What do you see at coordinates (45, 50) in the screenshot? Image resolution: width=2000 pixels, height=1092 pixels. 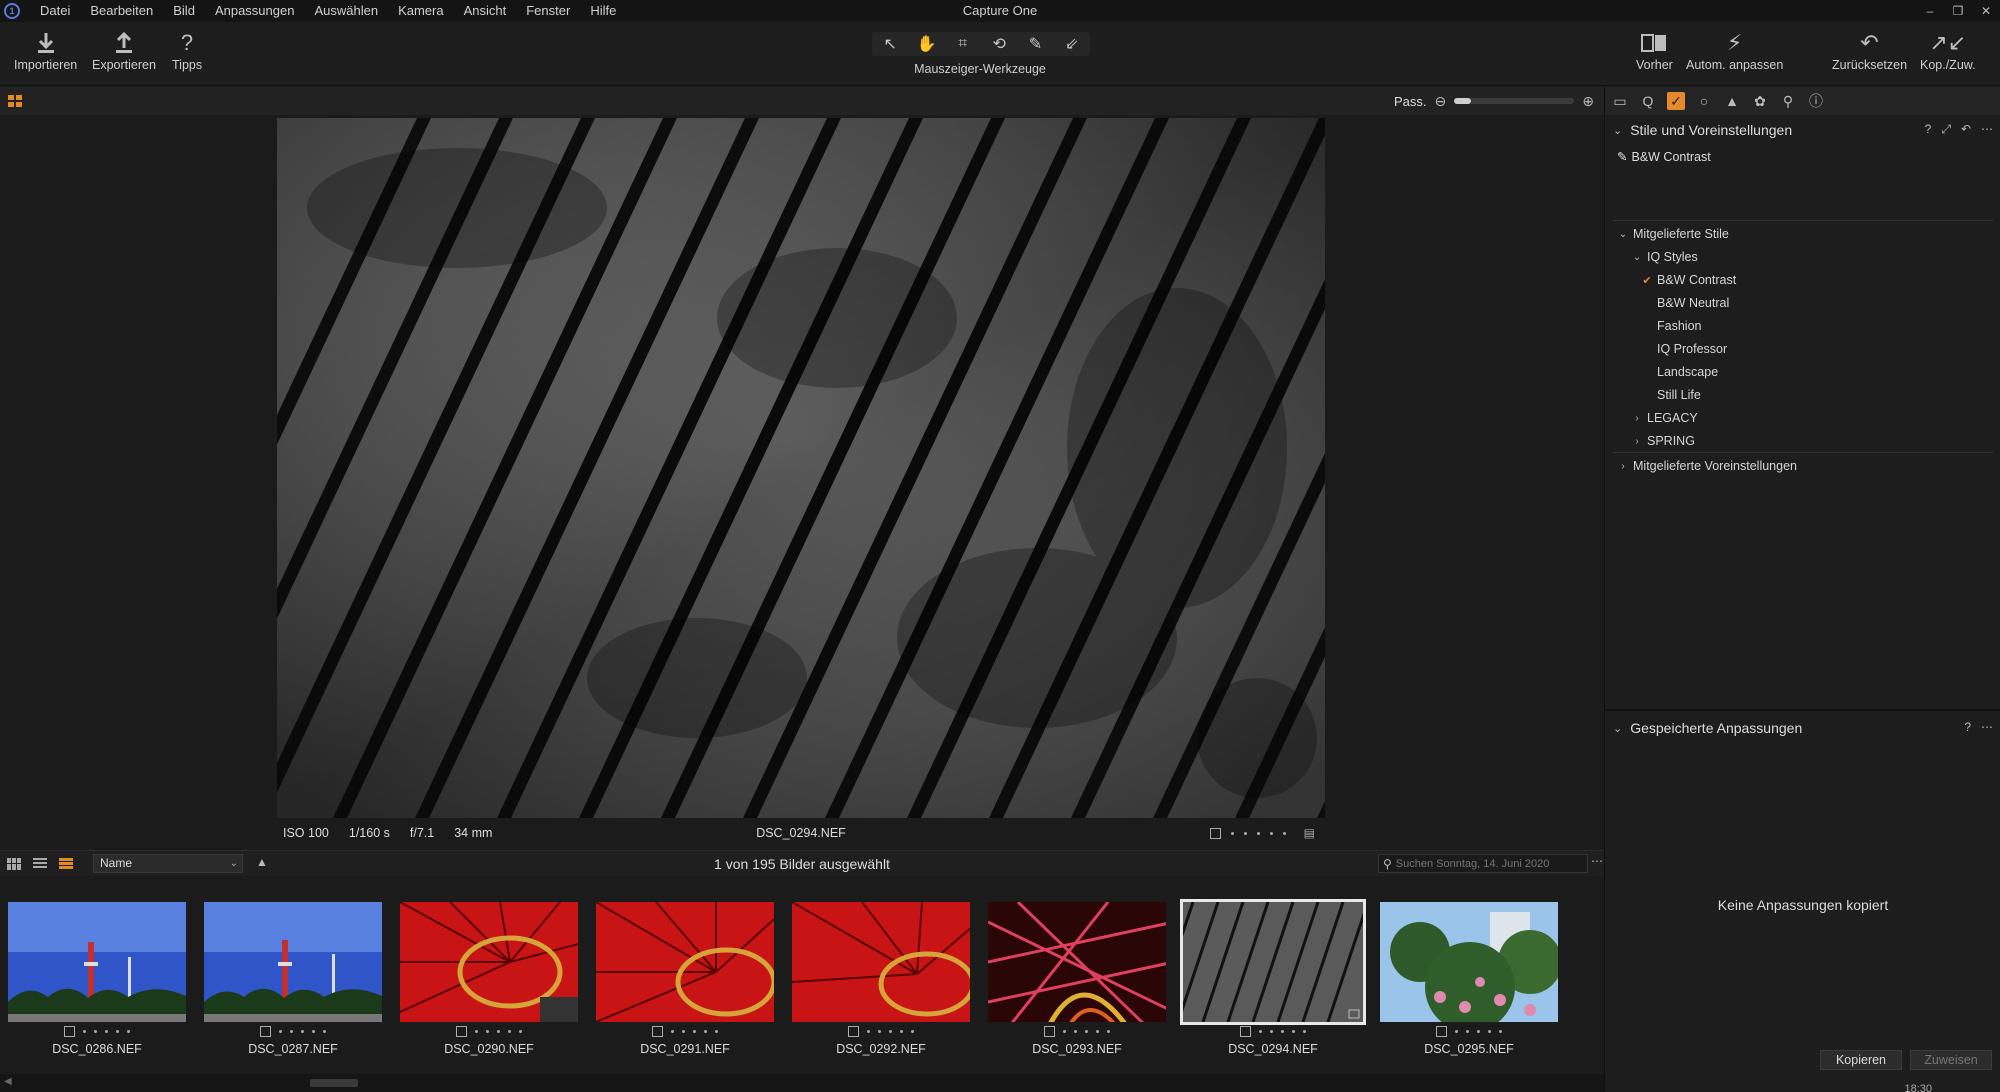 I see `import-button: Importieren` at bounding box center [45, 50].